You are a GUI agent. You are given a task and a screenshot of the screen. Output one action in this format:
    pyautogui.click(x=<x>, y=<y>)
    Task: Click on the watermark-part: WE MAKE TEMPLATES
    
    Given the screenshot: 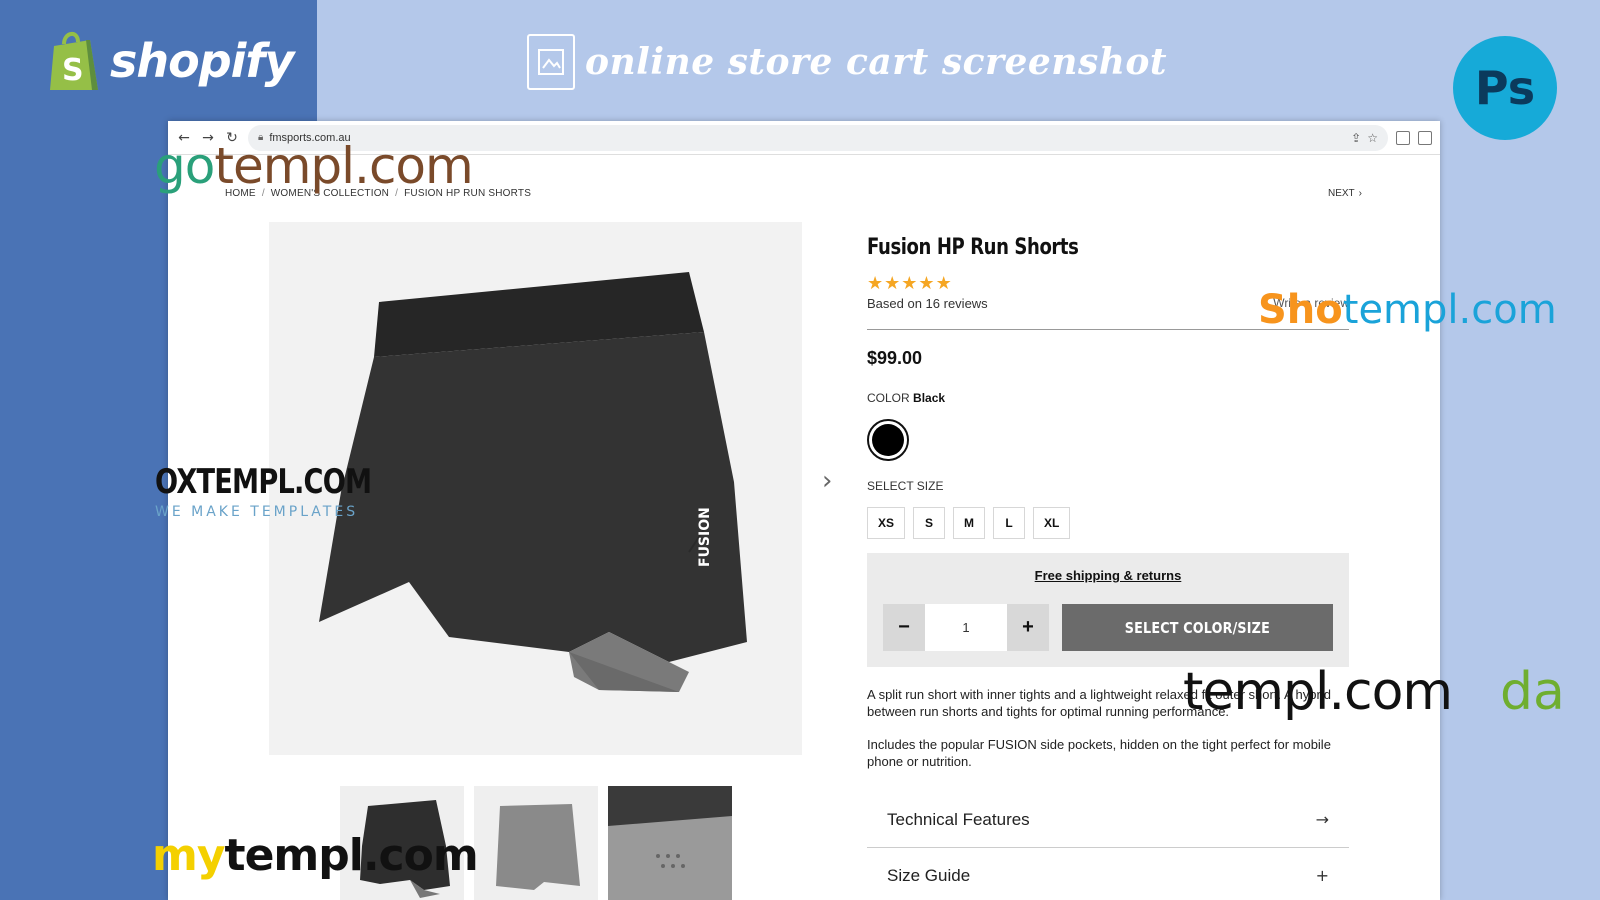 What is the action you would take?
    pyautogui.click(x=257, y=512)
    